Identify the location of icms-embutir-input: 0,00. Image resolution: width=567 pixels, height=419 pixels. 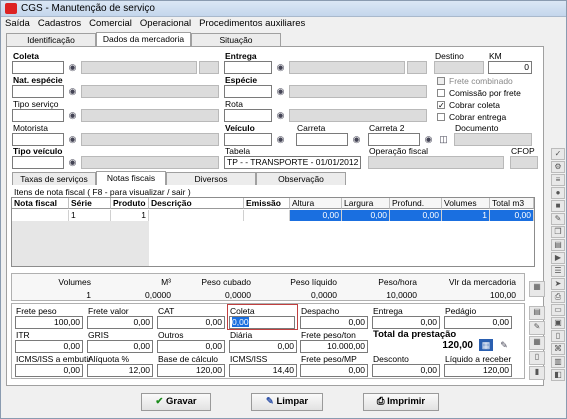
(49, 370).